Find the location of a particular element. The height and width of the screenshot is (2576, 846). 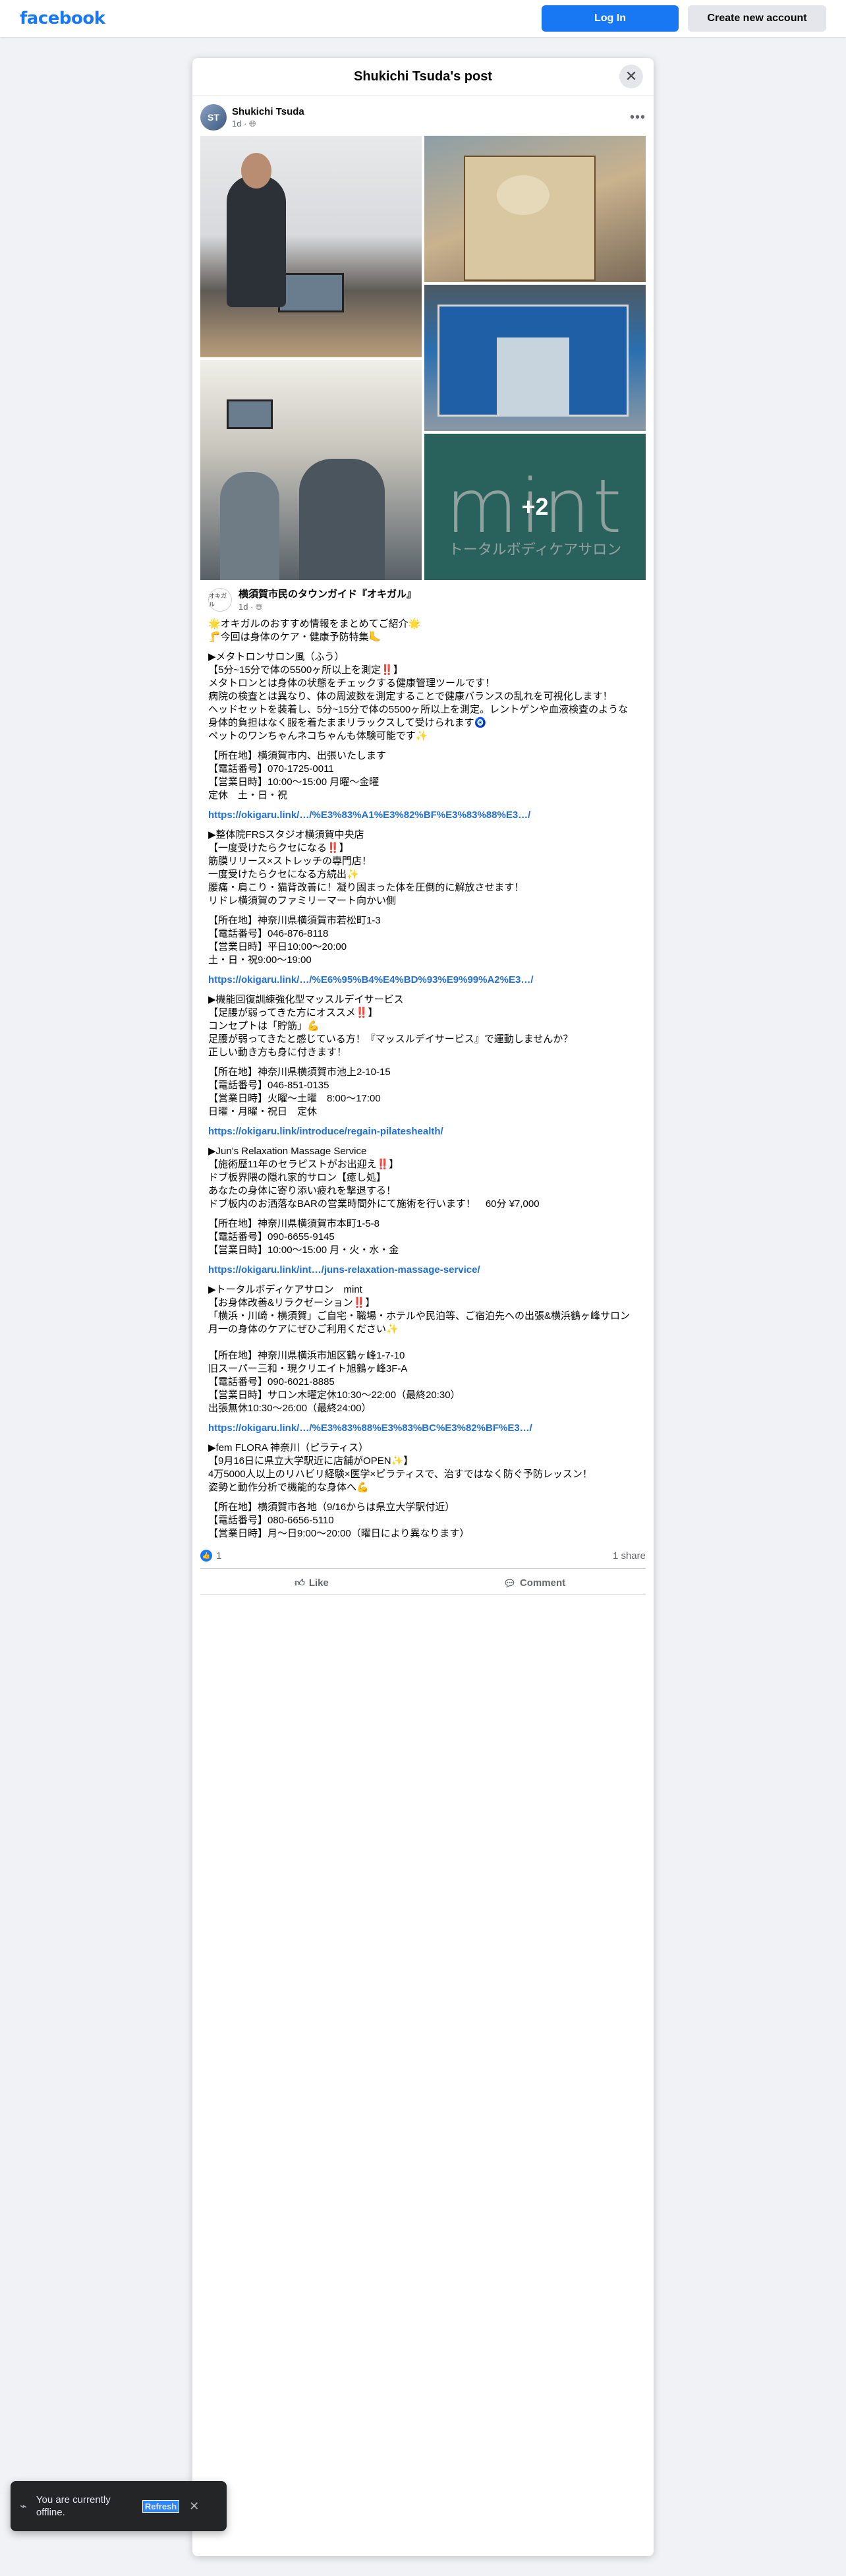

text-line: 【5分~15分で体の5500ヶ所以上を測定‼️】 is located at coordinates (305, 670).